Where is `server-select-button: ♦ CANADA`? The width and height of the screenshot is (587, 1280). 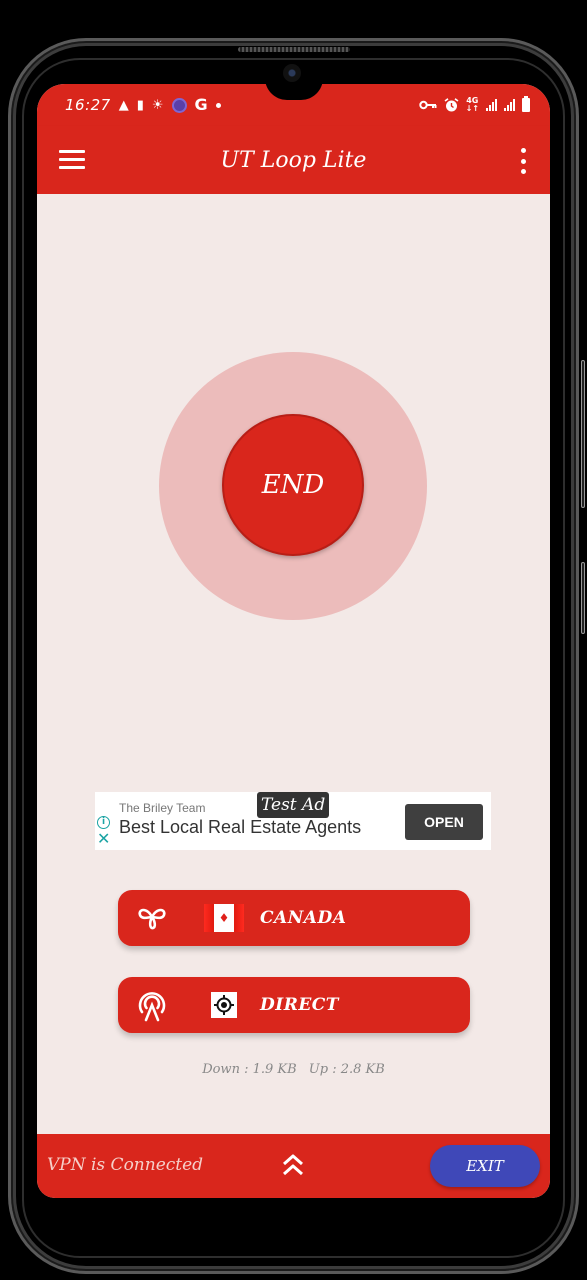
server-select-button: ♦ CANADA is located at coordinates (294, 918).